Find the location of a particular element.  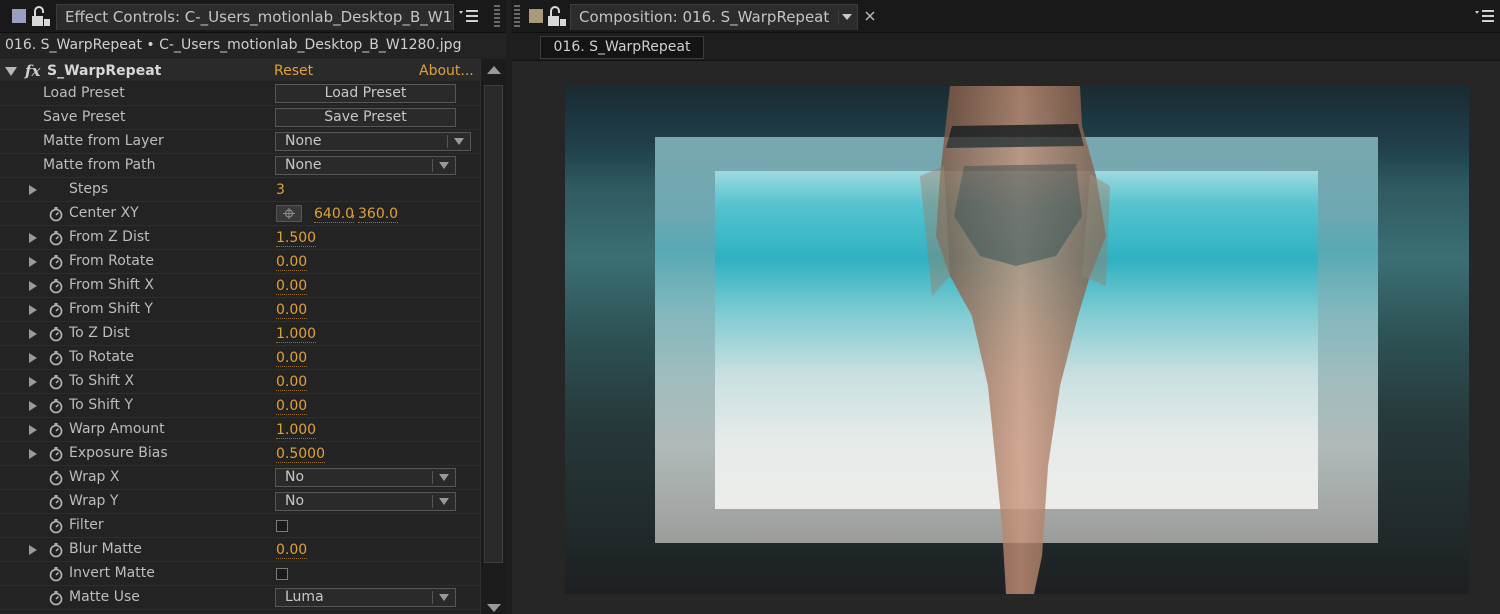

to-shift-x-value: 0.00 is located at coordinates (292, 381).